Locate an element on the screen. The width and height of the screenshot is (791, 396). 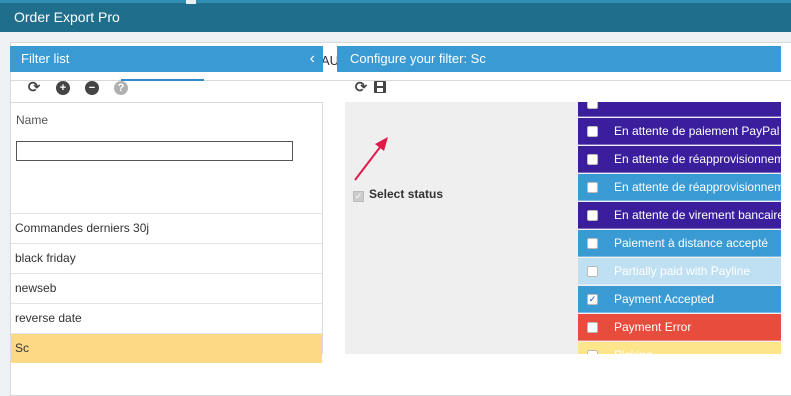
configure-toolbar: ⟳ is located at coordinates (559, 87).